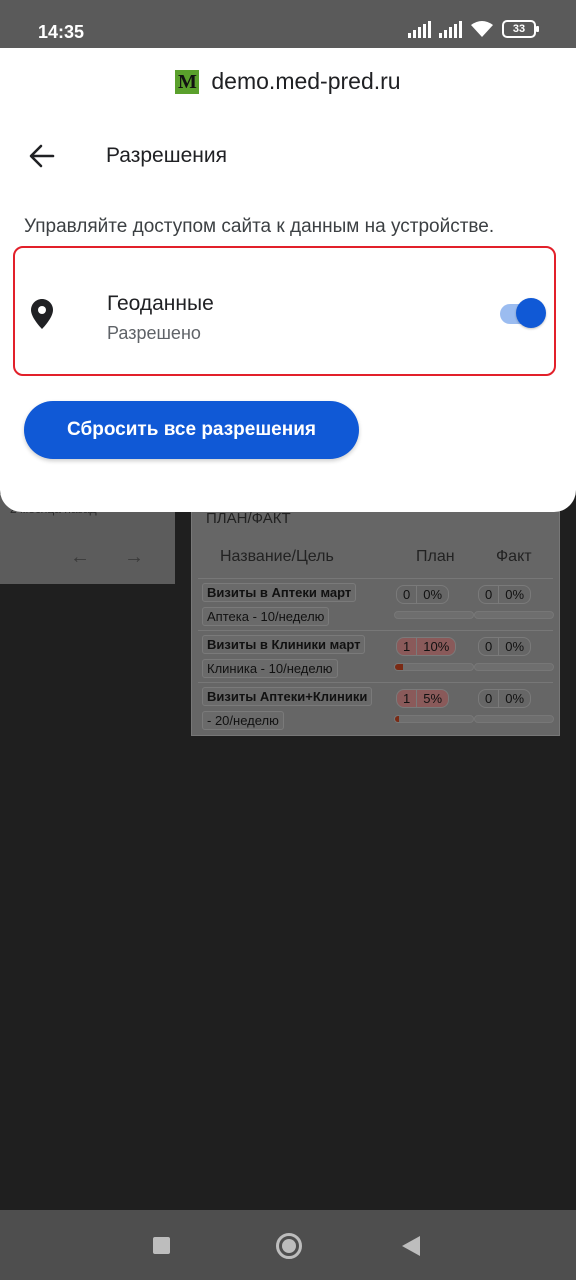  I want to click on location-pin-icon, so click(42, 314).